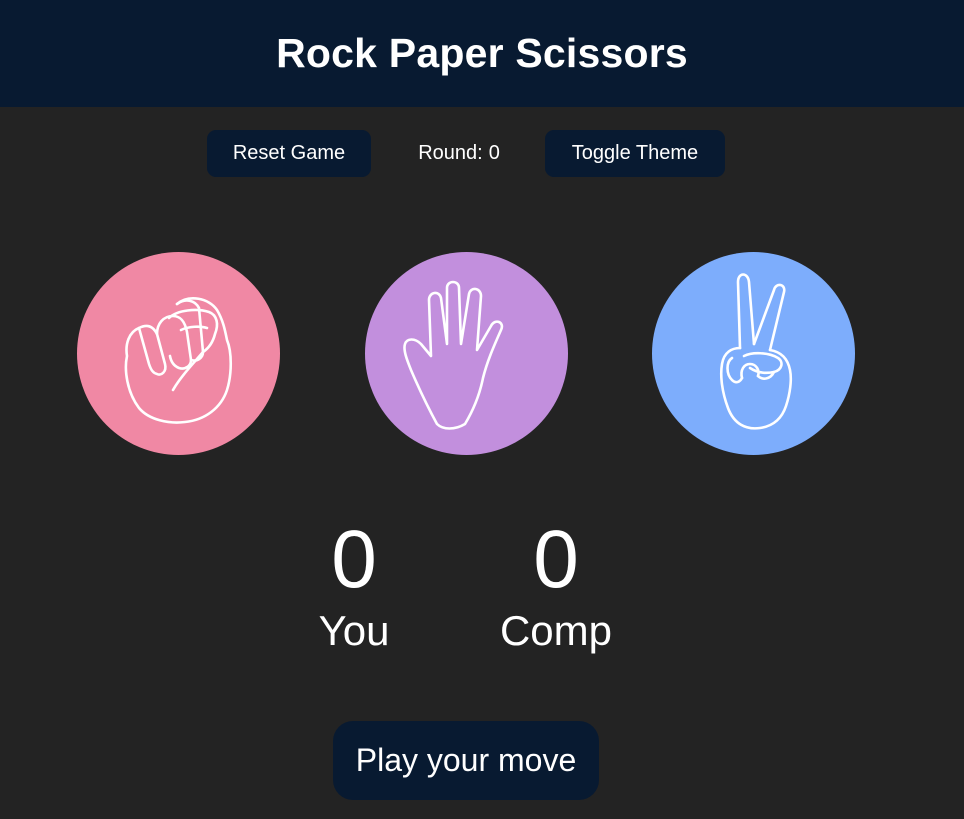  I want to click on reset-game-button: Reset Game, so click(289, 153).